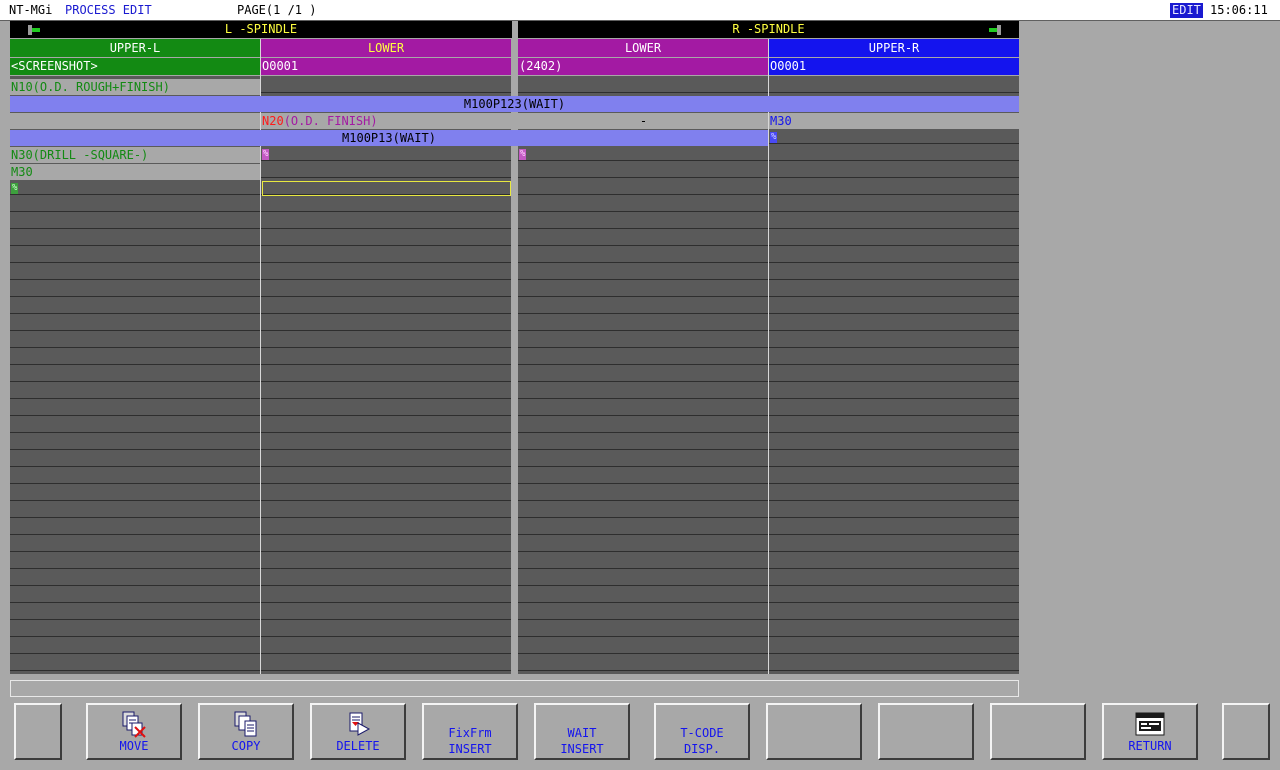  What do you see at coordinates (273, 121) in the screenshot?
I see `sequence-number: N20` at bounding box center [273, 121].